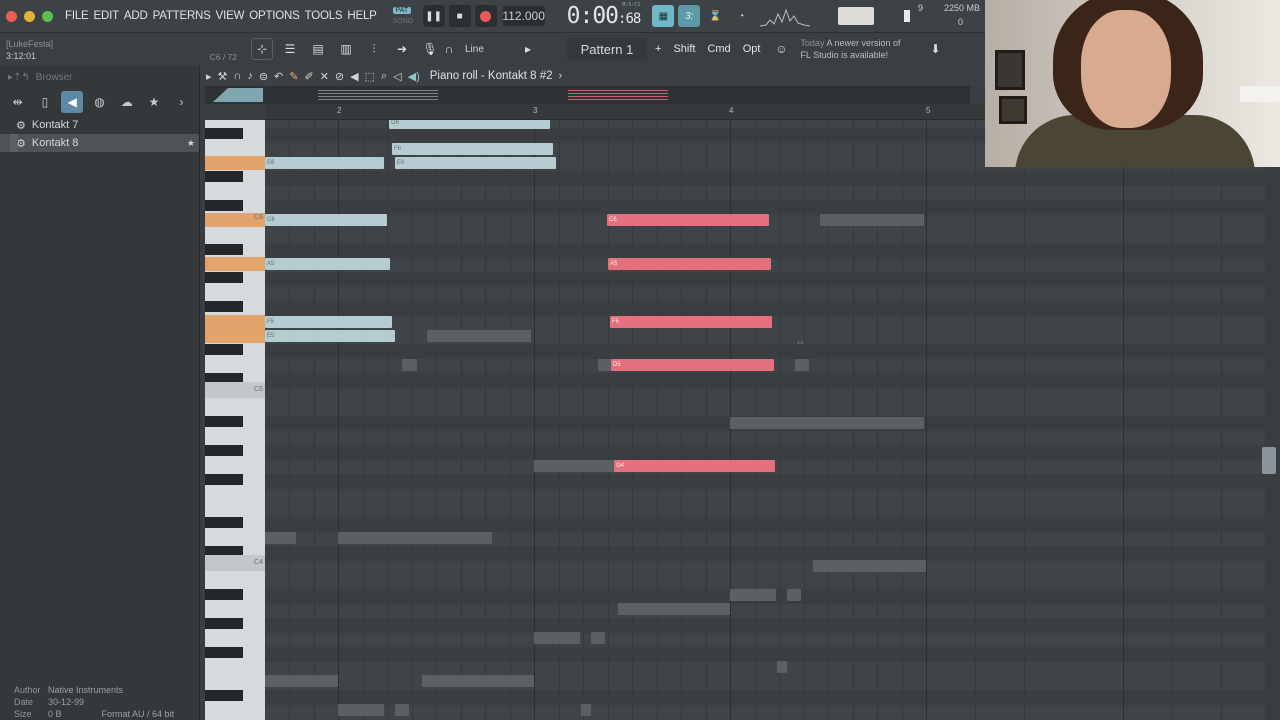  Describe the element at coordinates (318, 49) in the screenshot. I see `piano-roll-button: ▤` at that location.